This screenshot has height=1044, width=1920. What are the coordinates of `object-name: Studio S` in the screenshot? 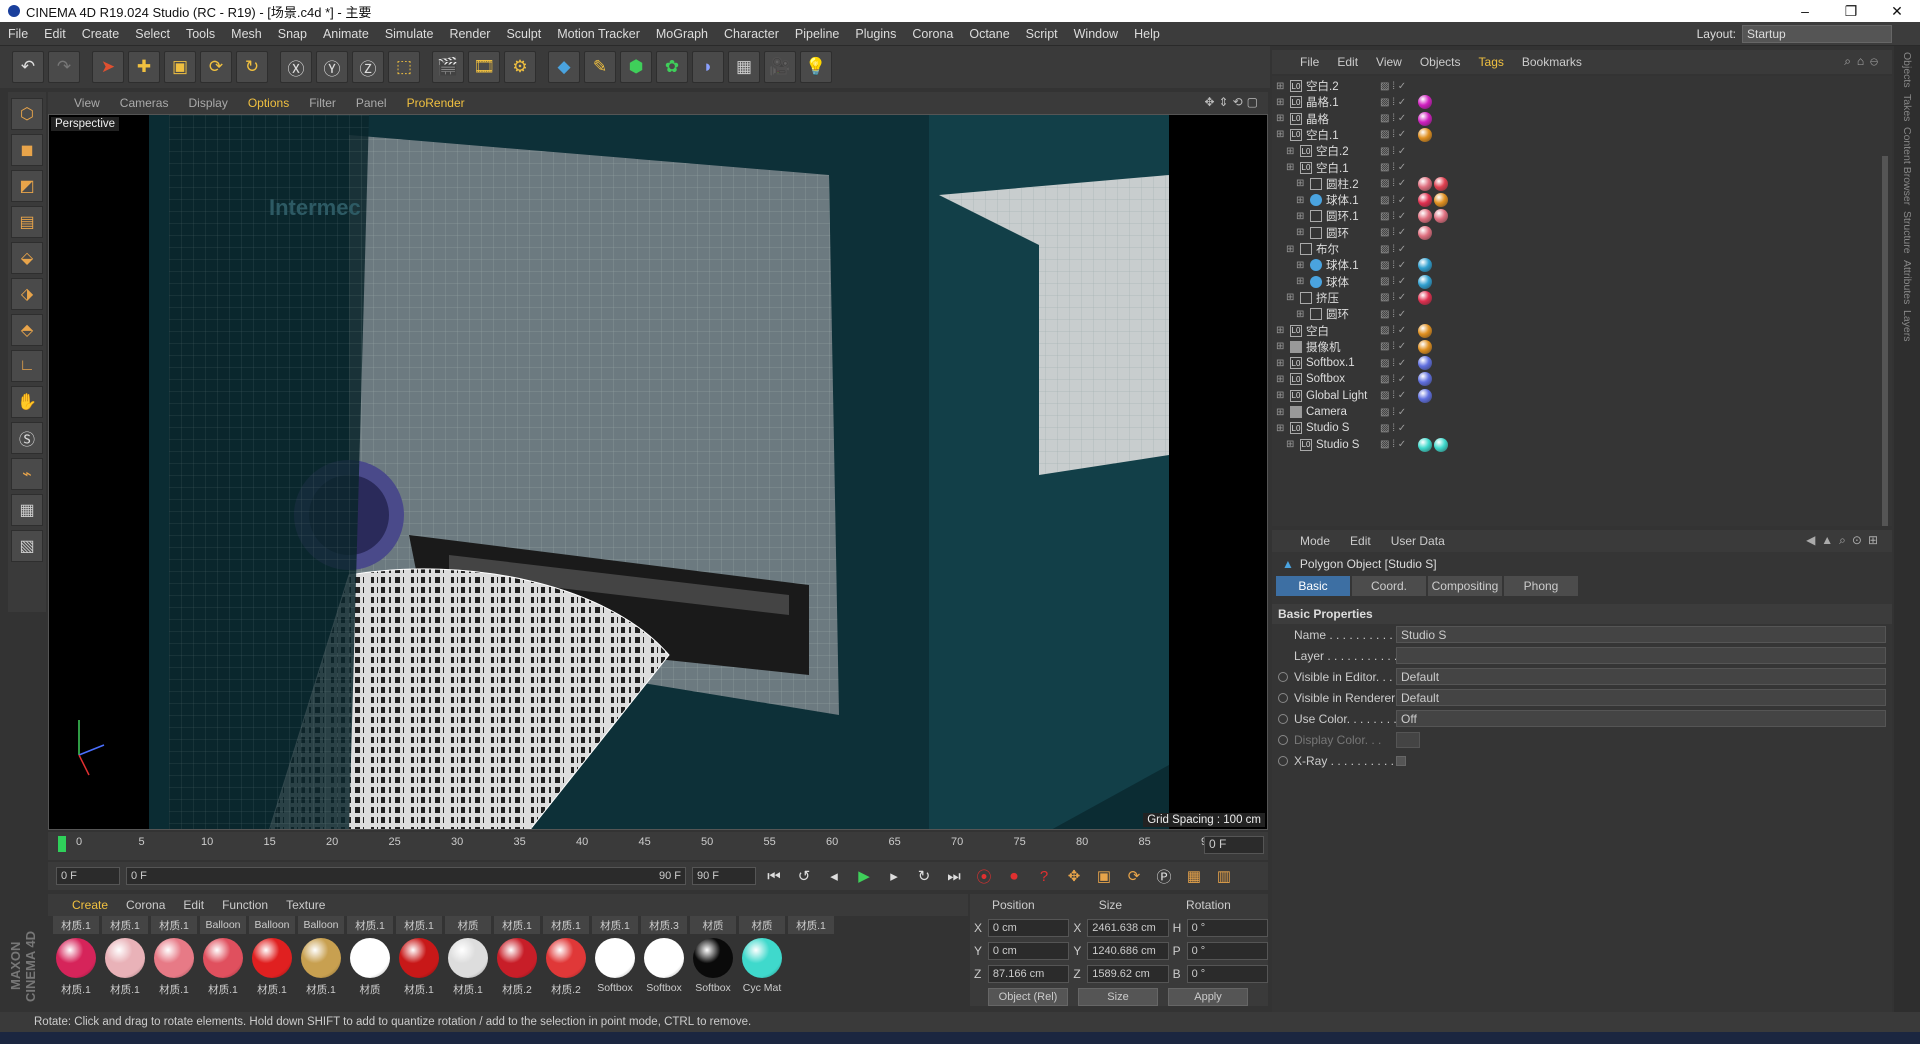 It's located at (1336, 428).